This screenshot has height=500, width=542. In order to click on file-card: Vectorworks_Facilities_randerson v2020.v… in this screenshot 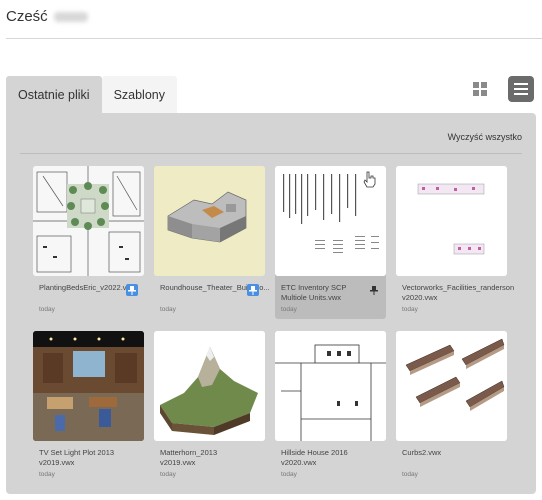, I will do `click(455, 242)`.